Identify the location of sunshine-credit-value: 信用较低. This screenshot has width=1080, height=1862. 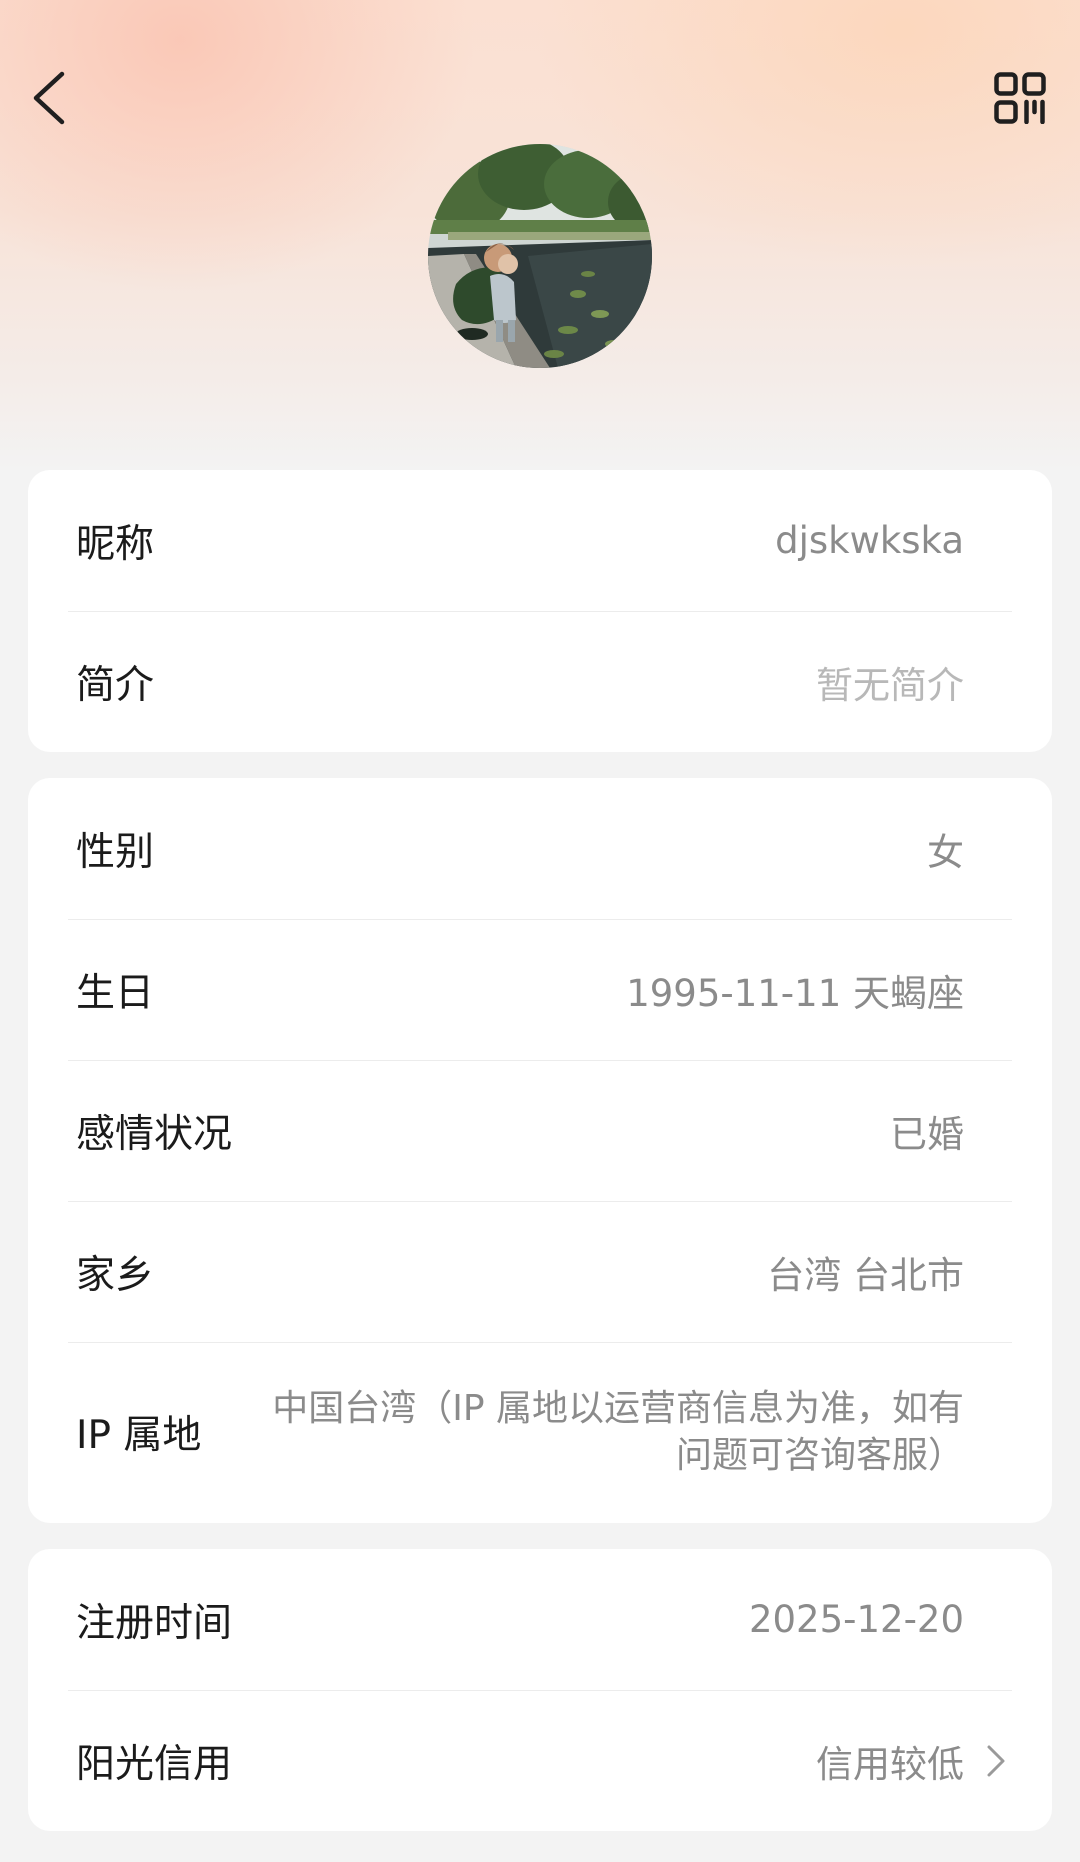
(890, 1764).